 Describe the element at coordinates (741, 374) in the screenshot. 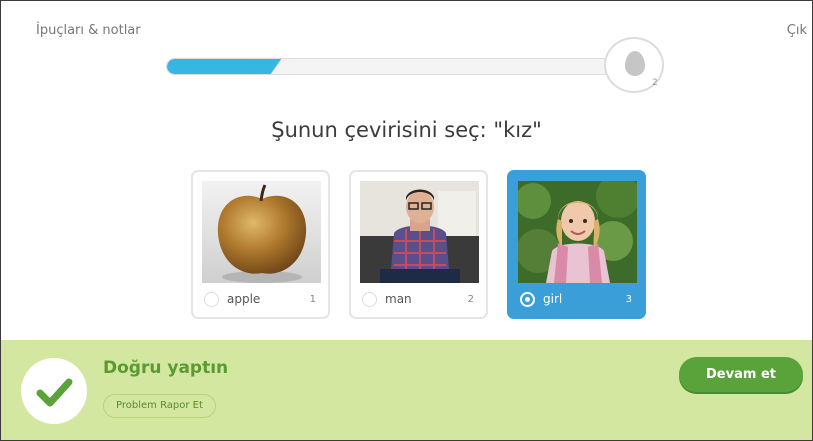

I see `continue-button: Devam et` at that location.